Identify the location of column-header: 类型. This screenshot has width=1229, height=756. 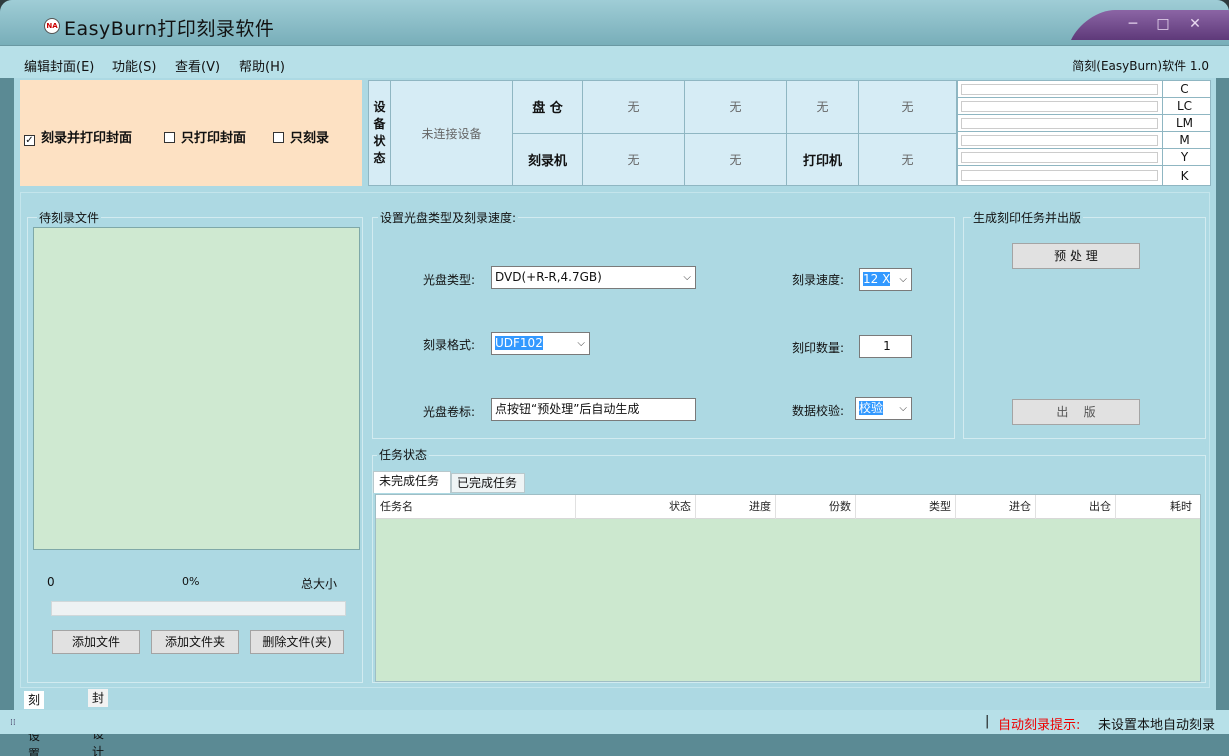
(906, 507).